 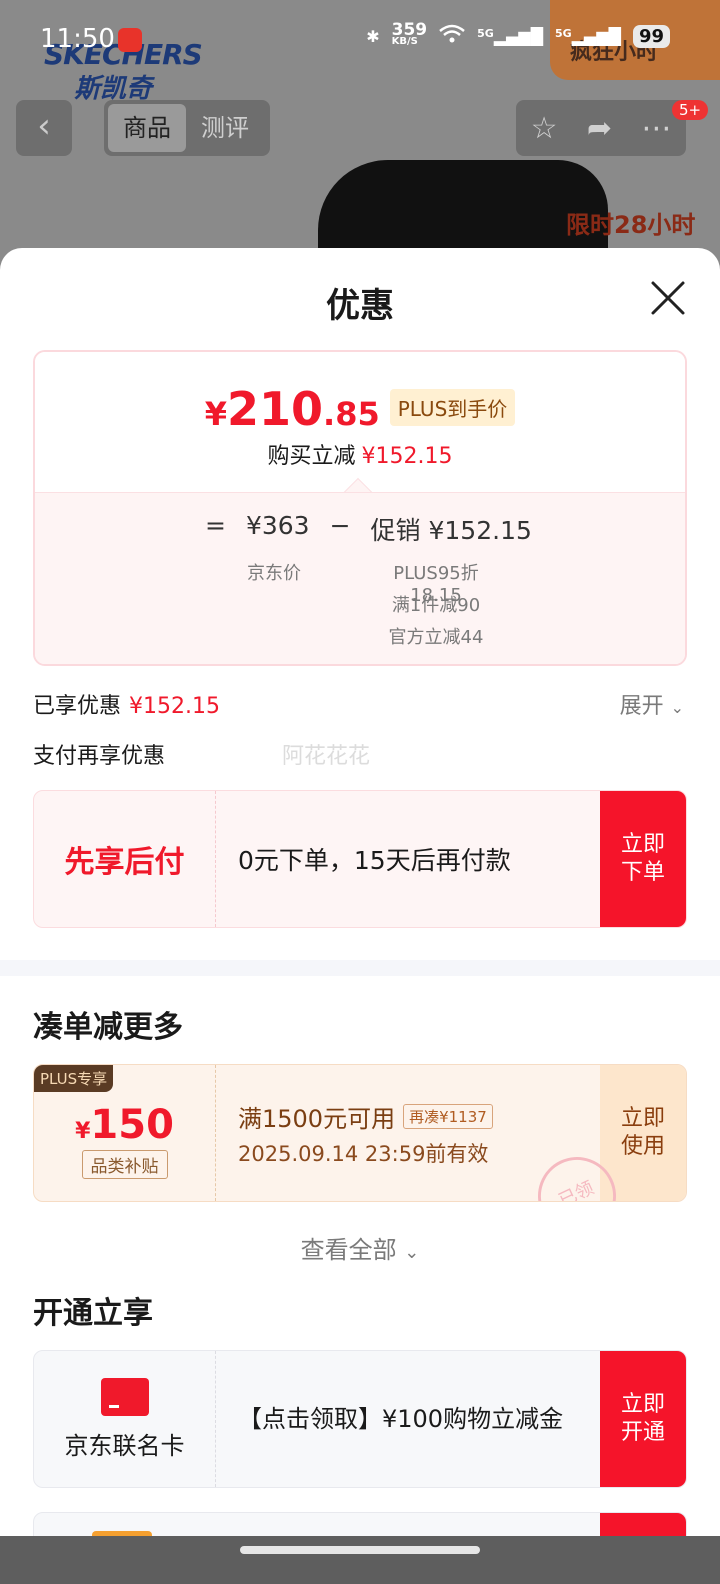 What do you see at coordinates (656, 128) in the screenshot?
I see `more-icon: ⋯` at bounding box center [656, 128].